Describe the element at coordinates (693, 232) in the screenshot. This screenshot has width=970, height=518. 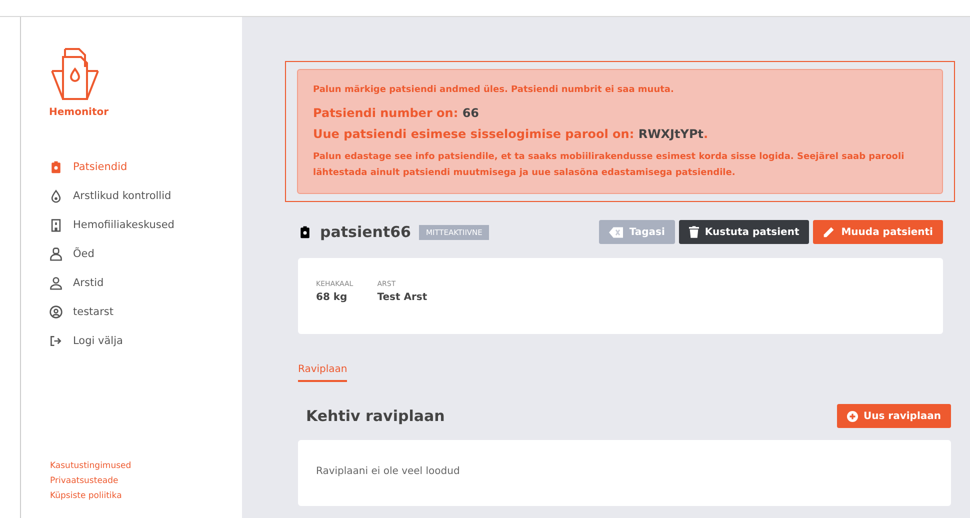
I see `trash-icon` at that location.